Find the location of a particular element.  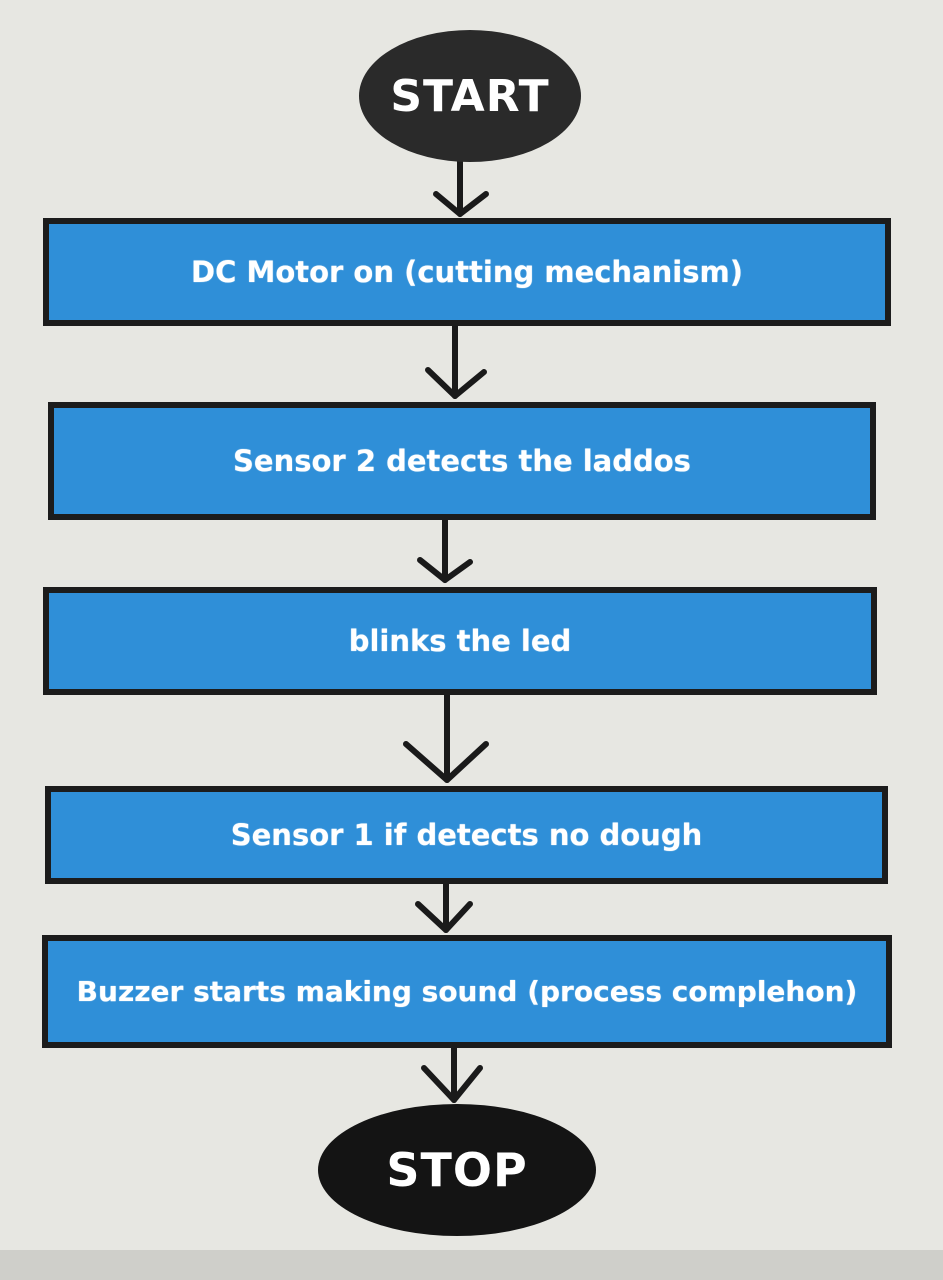

start-label: START is located at coordinates (470, 96).